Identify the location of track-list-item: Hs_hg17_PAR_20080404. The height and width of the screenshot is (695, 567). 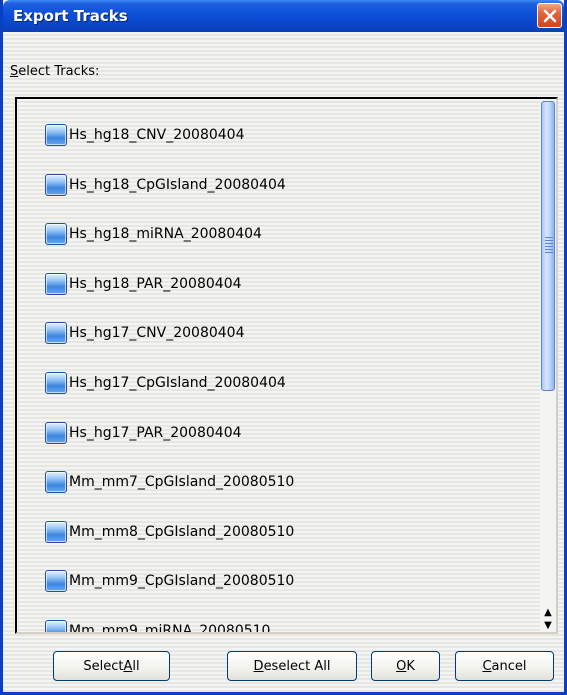
(143, 433).